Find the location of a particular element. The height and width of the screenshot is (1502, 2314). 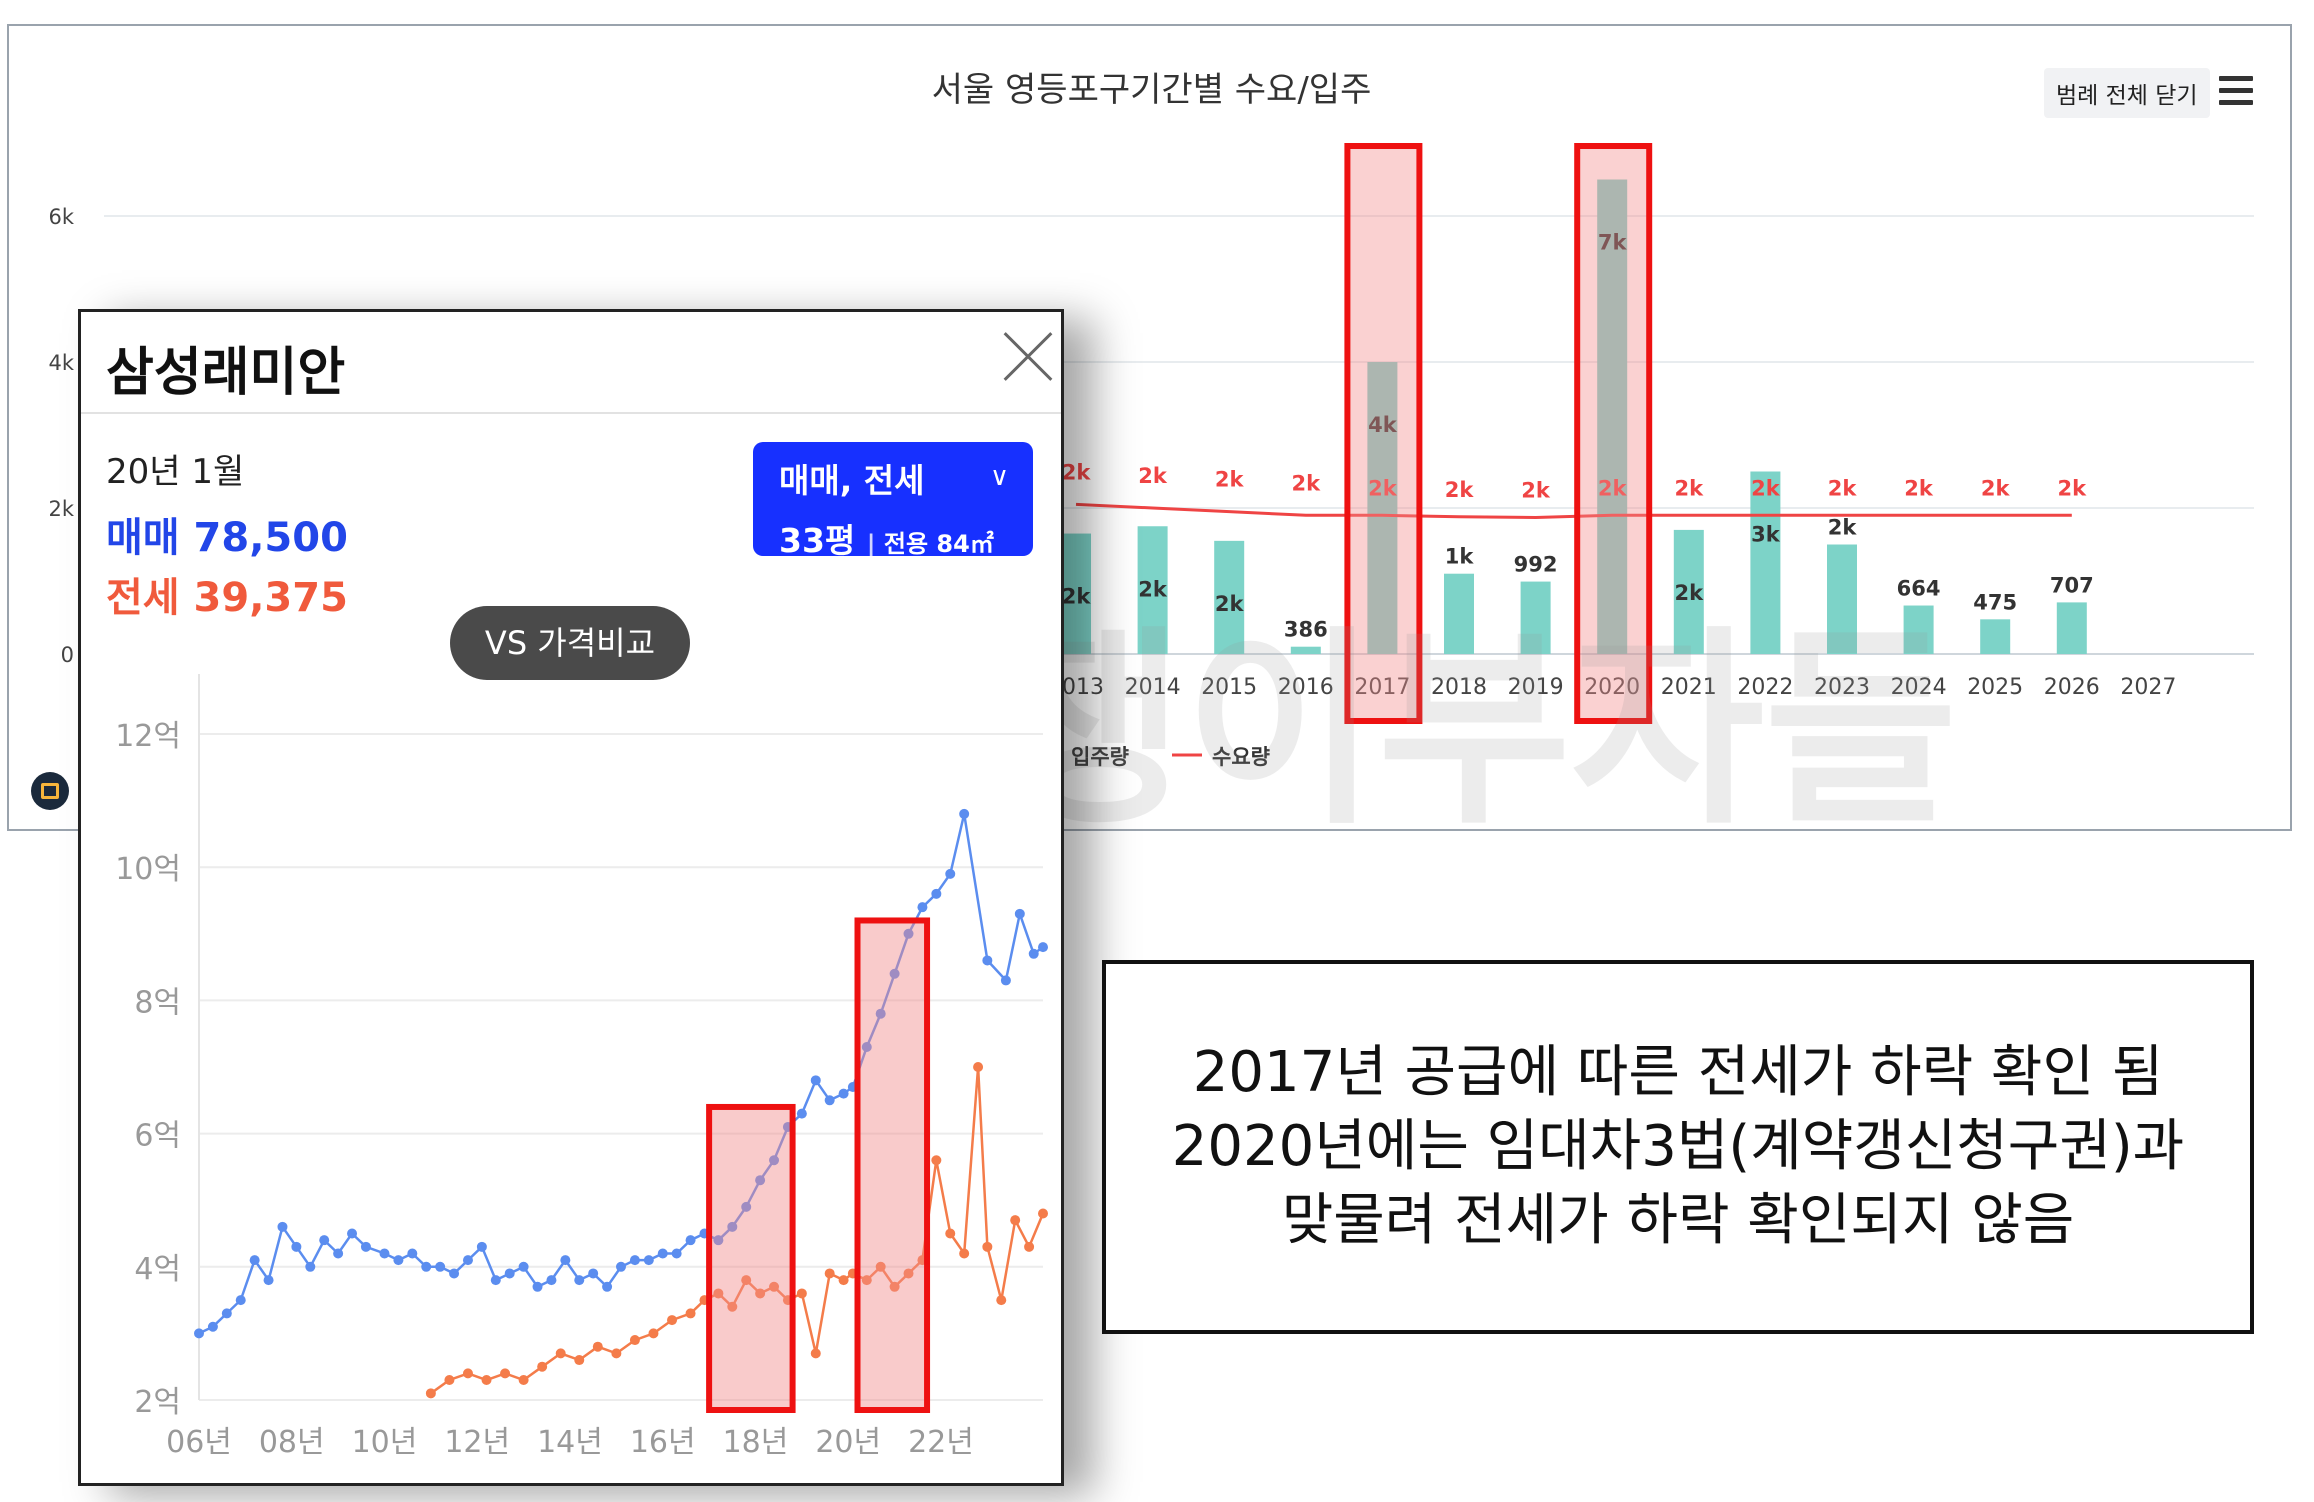

popup-x-tick-label: 14년 is located at coordinates (570, 1442).